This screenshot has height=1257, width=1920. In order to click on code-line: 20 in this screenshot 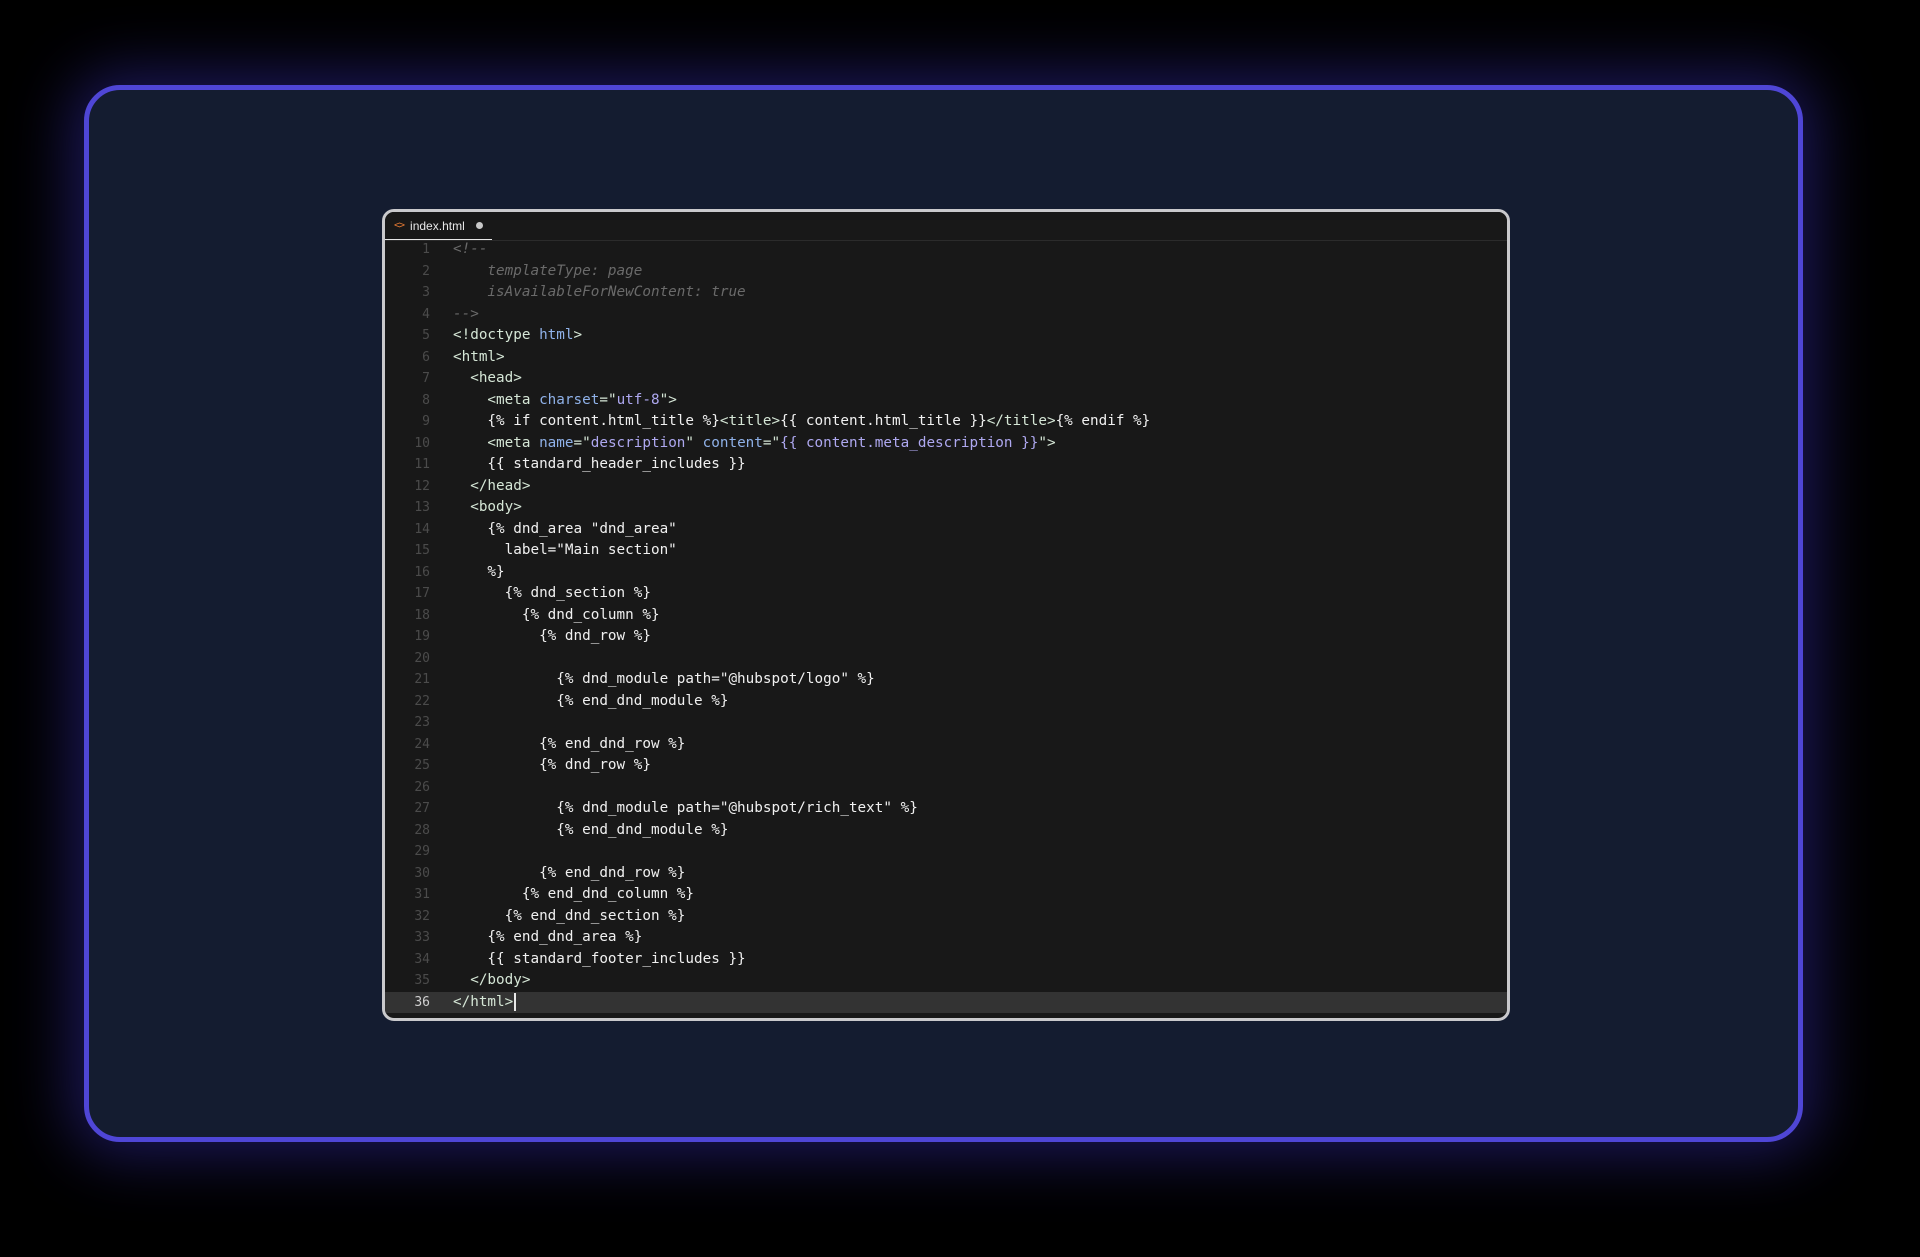, I will do `click(946, 659)`.